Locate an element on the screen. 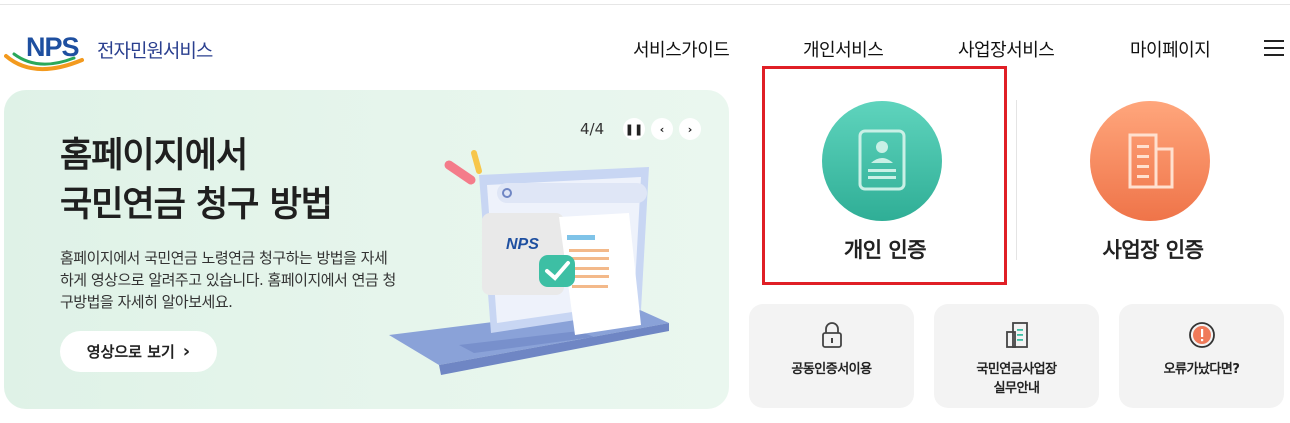  banner-title-line2: 국민연금 청구 방법 is located at coordinates (196, 205).